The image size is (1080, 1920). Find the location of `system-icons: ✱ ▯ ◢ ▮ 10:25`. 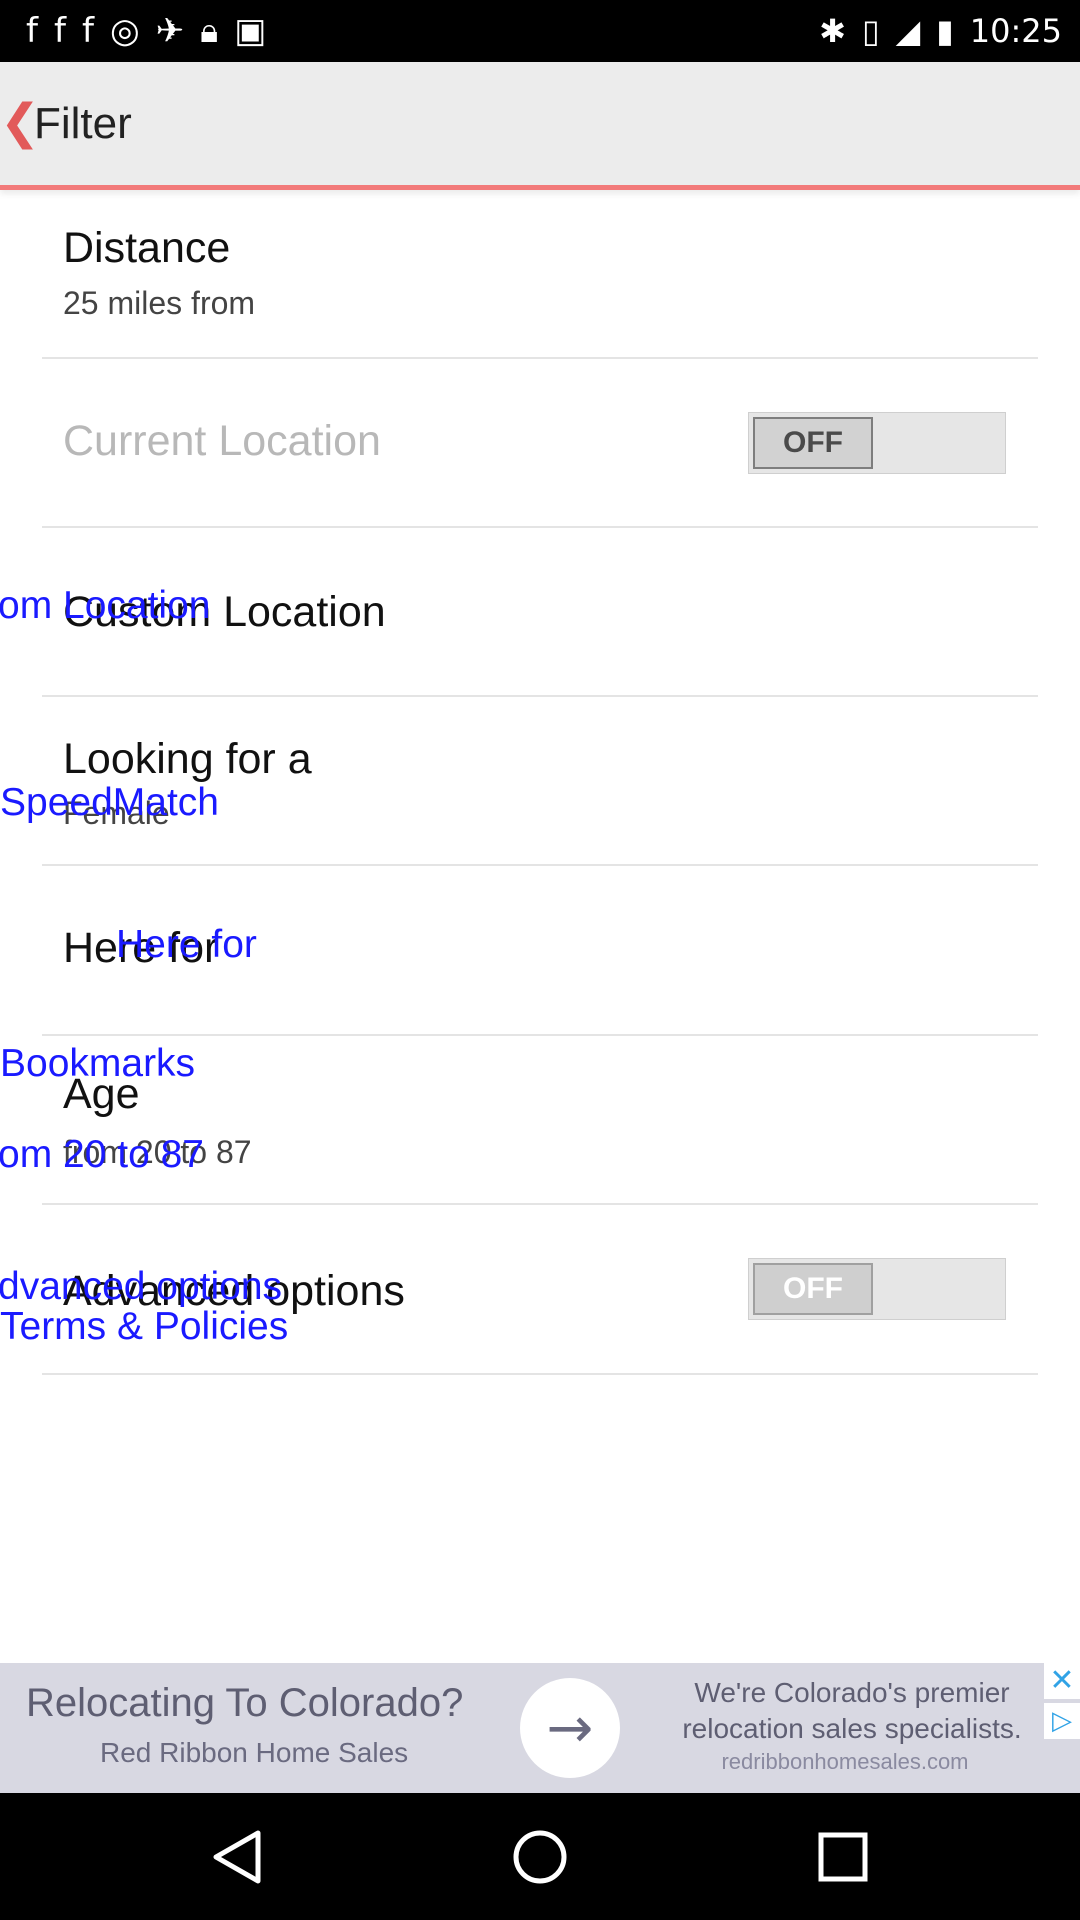

system-icons: ✱ ▯ ◢ ▮ 10:25 is located at coordinates (940, 31).